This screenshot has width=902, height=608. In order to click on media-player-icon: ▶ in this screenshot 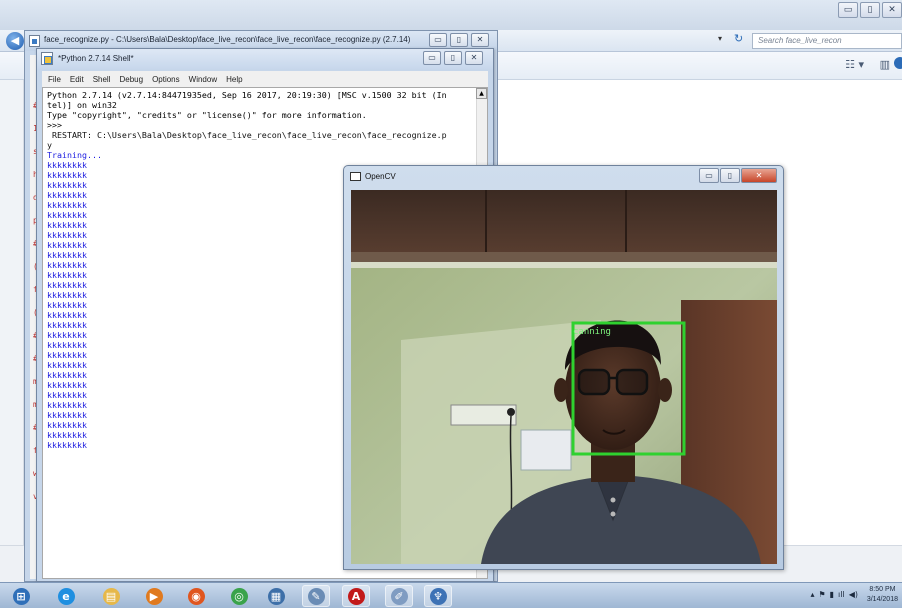, I will do `click(154, 596)`.